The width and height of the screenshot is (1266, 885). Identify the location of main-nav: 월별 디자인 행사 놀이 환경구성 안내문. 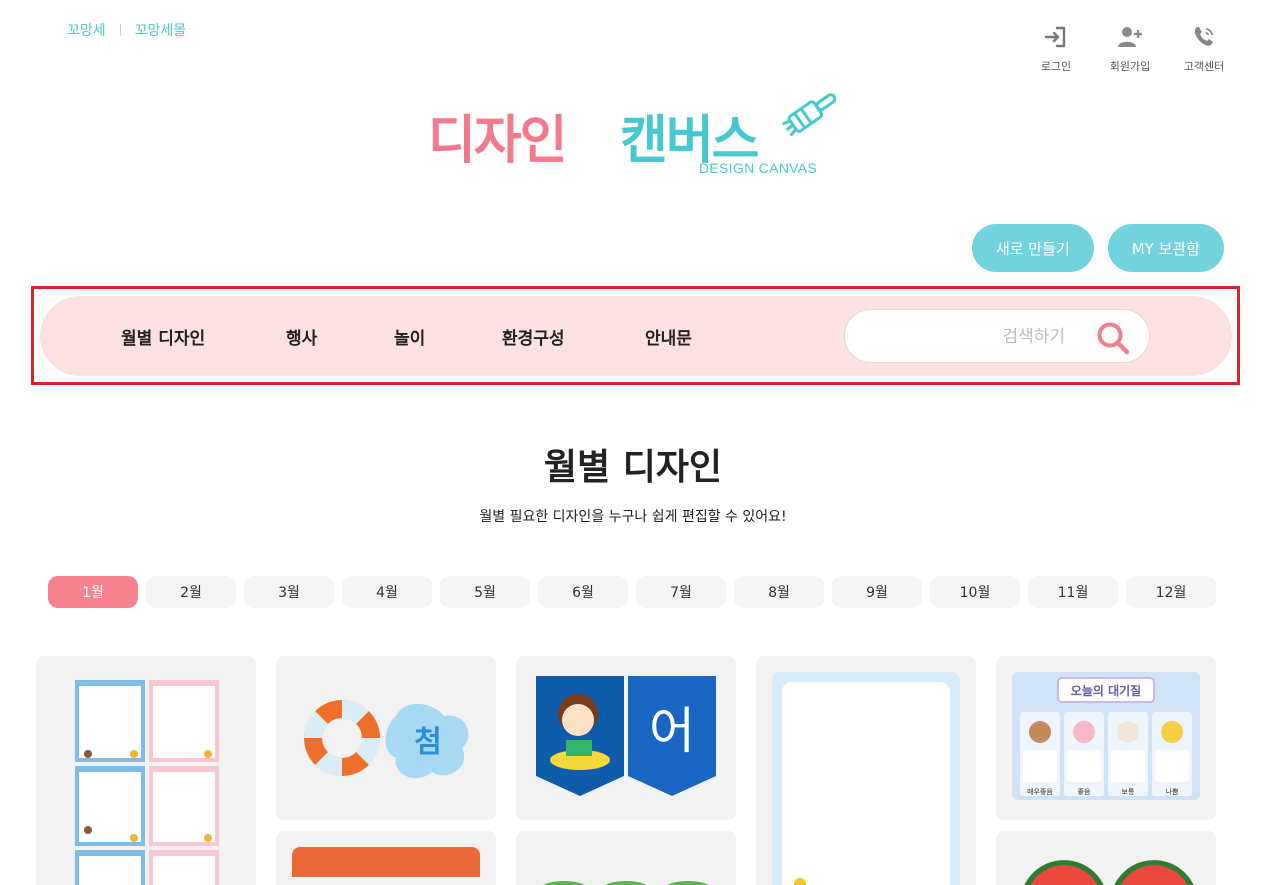
(636, 336).